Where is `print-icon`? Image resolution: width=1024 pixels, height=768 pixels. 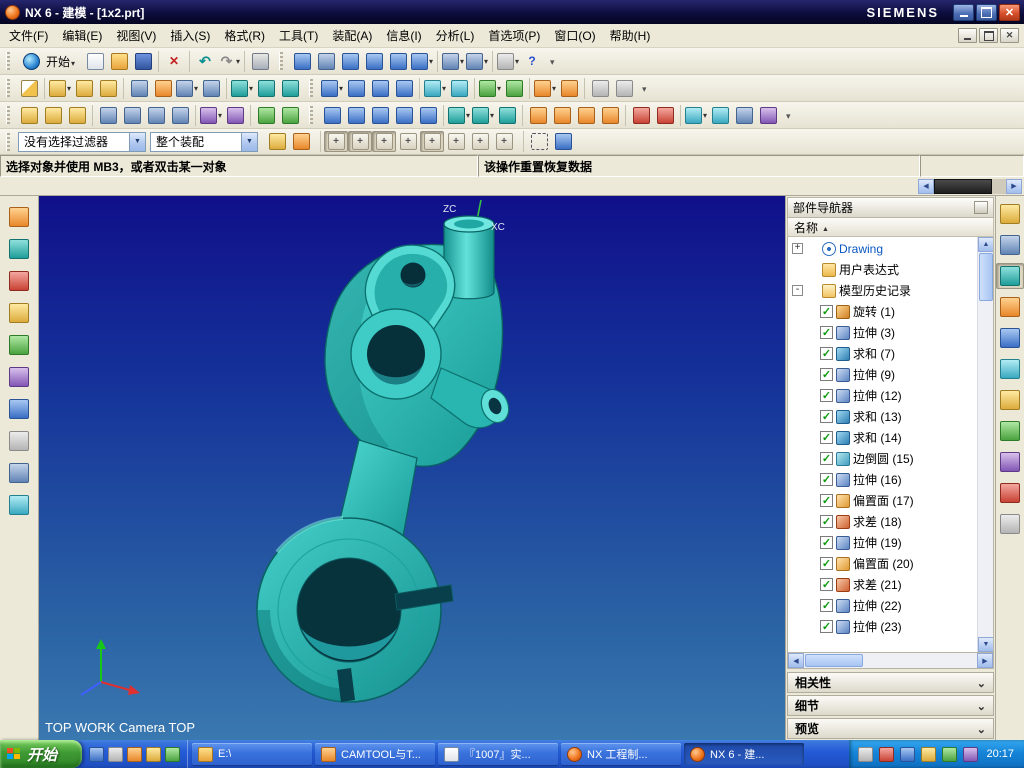
print-icon is located at coordinates (260, 61).